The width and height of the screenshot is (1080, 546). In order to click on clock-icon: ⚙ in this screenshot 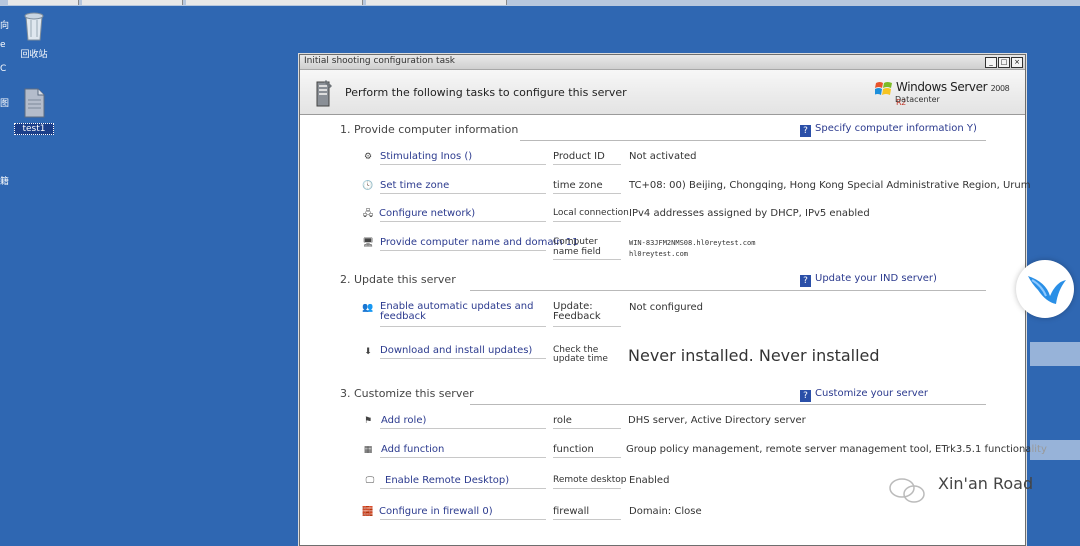, I will do `click(368, 157)`.